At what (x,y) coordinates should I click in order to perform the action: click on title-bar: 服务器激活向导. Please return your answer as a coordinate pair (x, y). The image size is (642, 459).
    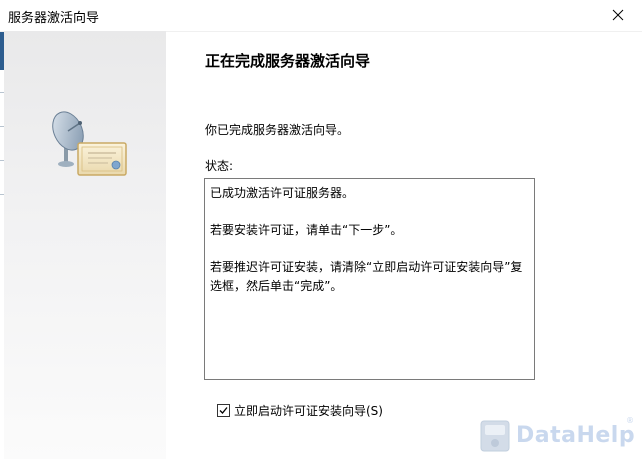
    Looking at the image, I should click on (321, 16).